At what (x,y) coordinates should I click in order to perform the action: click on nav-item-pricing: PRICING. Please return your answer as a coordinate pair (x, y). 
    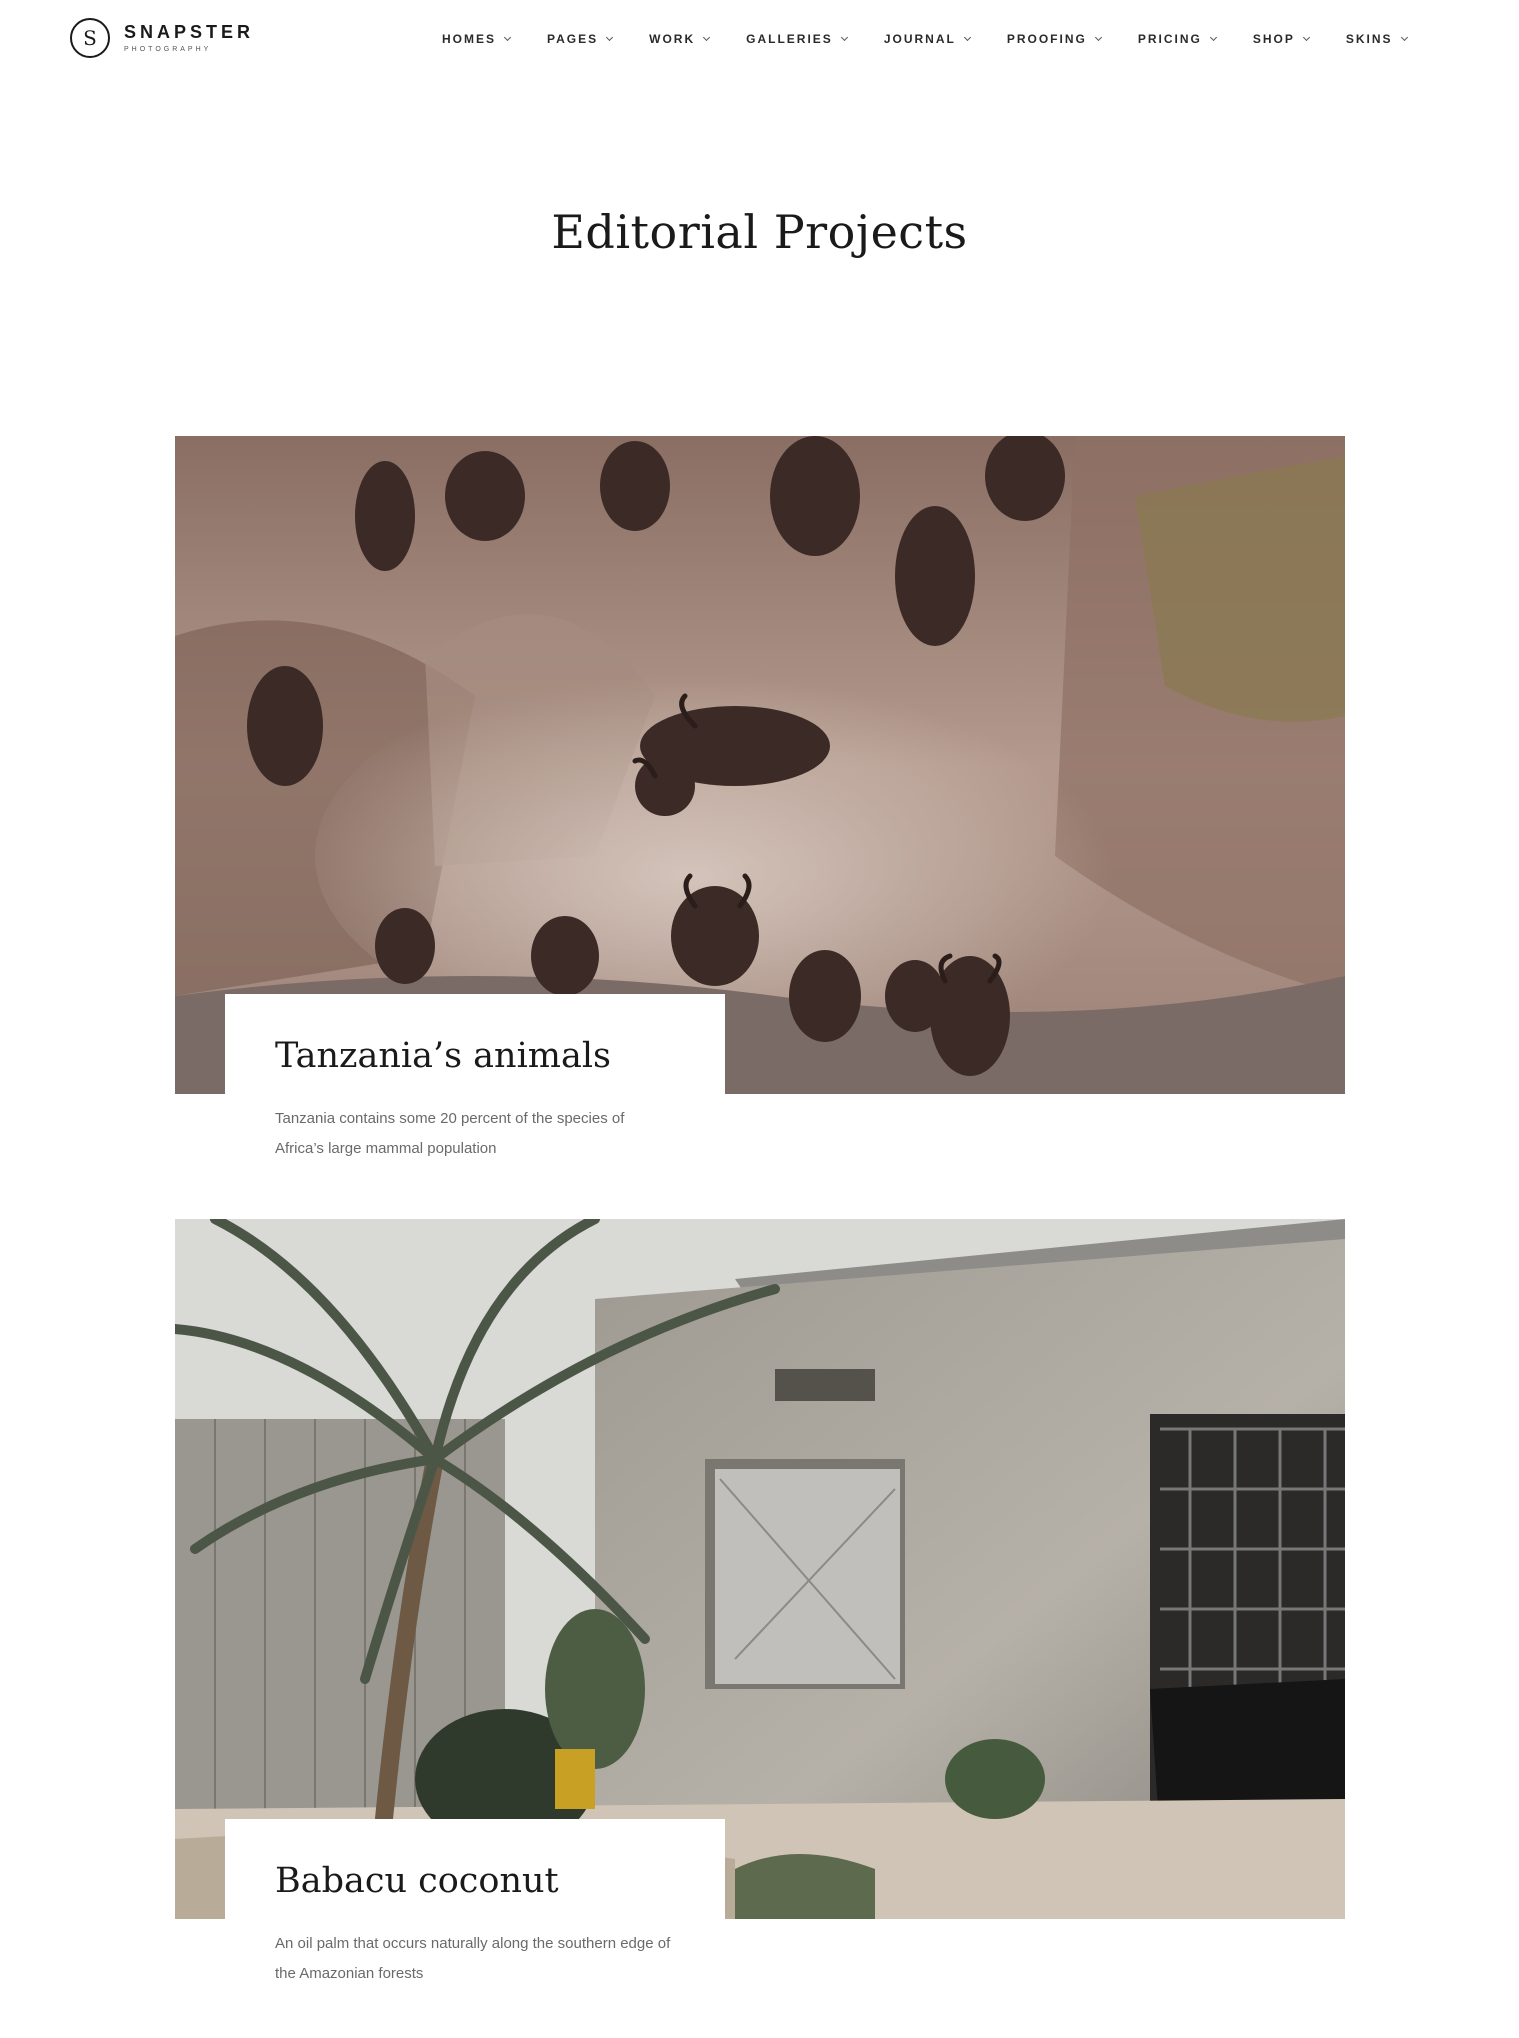
    Looking at the image, I should click on (1177, 39).